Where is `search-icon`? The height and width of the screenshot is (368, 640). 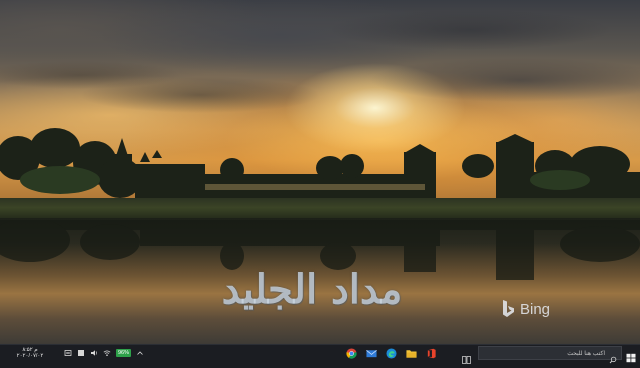
search-icon is located at coordinates (613, 356).